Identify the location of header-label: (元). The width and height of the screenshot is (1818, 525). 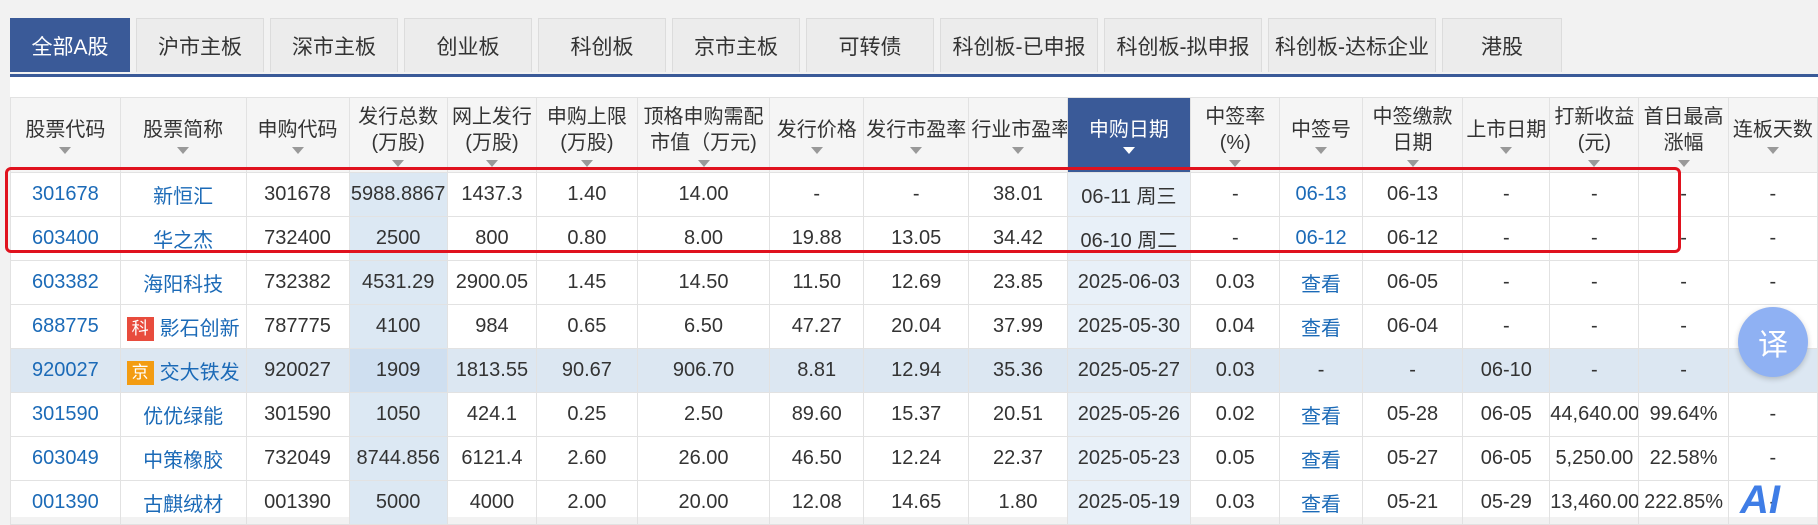
(1594, 142).